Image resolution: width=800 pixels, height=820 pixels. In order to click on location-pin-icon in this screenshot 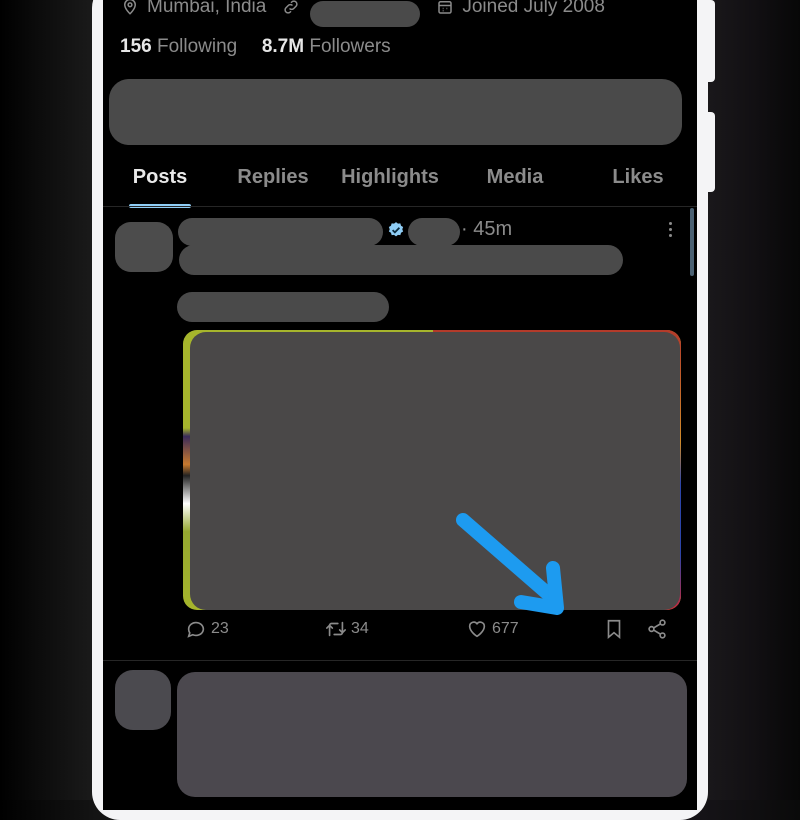, I will do `click(130, 7)`.